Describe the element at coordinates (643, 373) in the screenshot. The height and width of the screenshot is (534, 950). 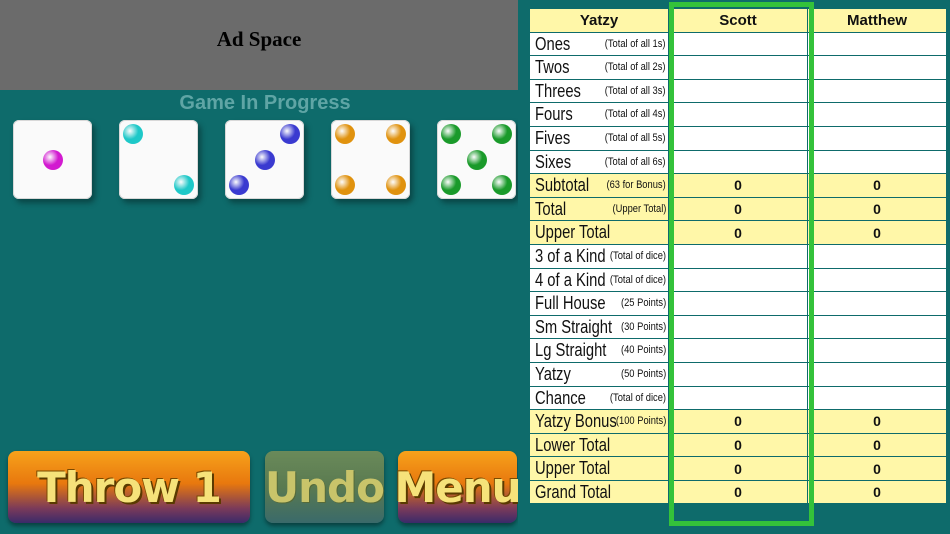
I see `category-hint: (50 Points)` at that location.